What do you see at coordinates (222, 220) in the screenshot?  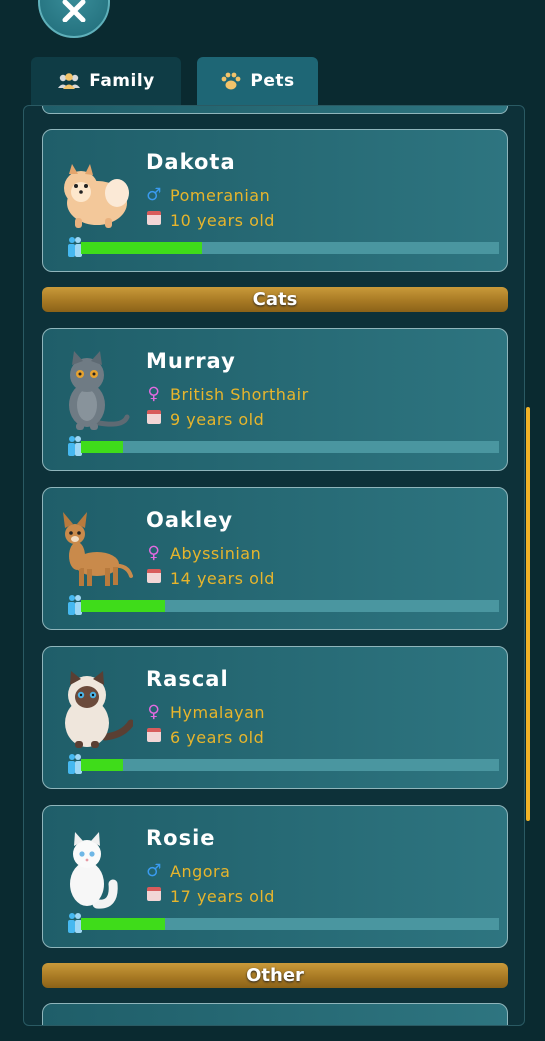 I see `pet-age: 10 years old` at bounding box center [222, 220].